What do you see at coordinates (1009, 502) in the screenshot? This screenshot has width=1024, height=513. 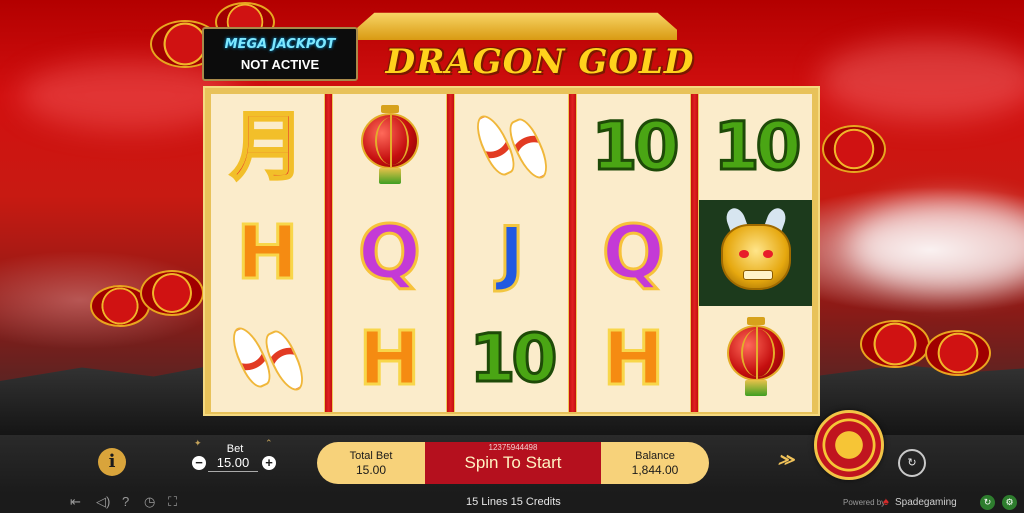 I see `settings-icon: ⚙` at bounding box center [1009, 502].